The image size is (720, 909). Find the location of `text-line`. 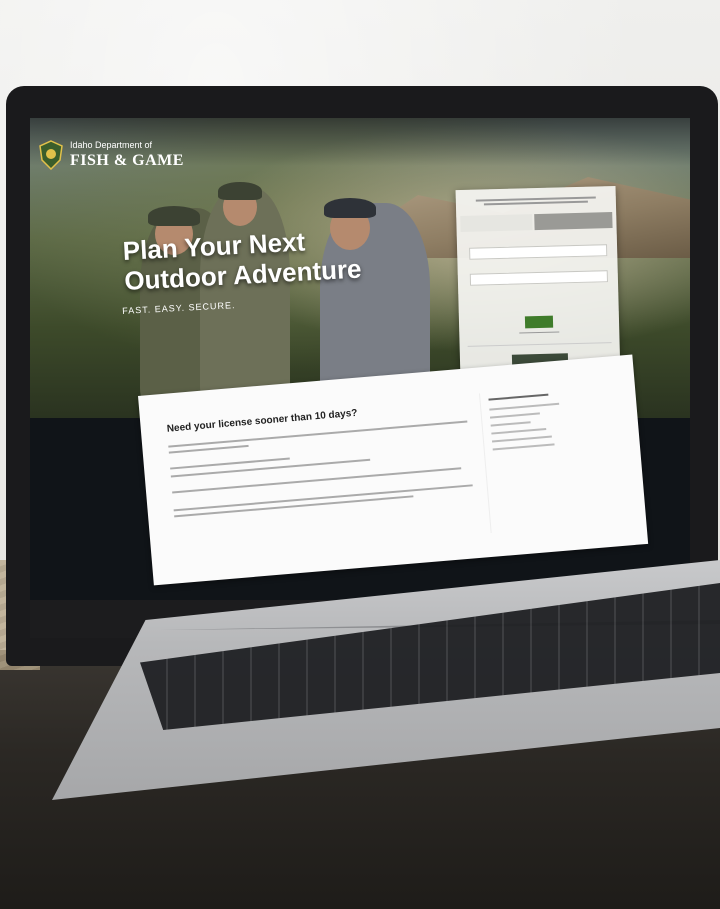

text-line is located at coordinates (270, 468).